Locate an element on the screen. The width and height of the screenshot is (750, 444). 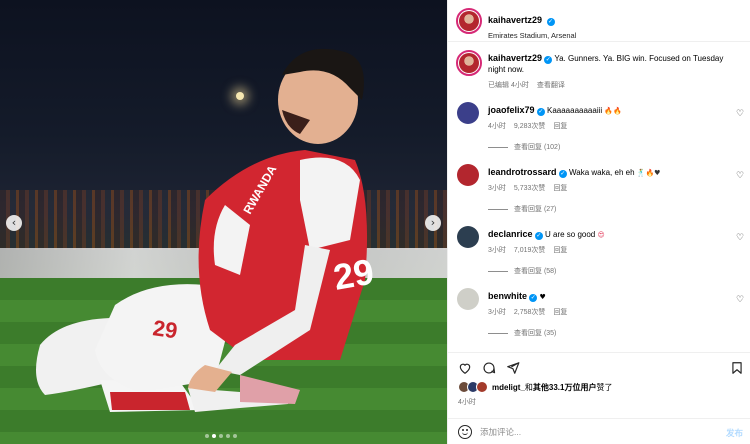
comment-meta: 3小时 5,733次赞 回复 is located at coordinates (527, 188).